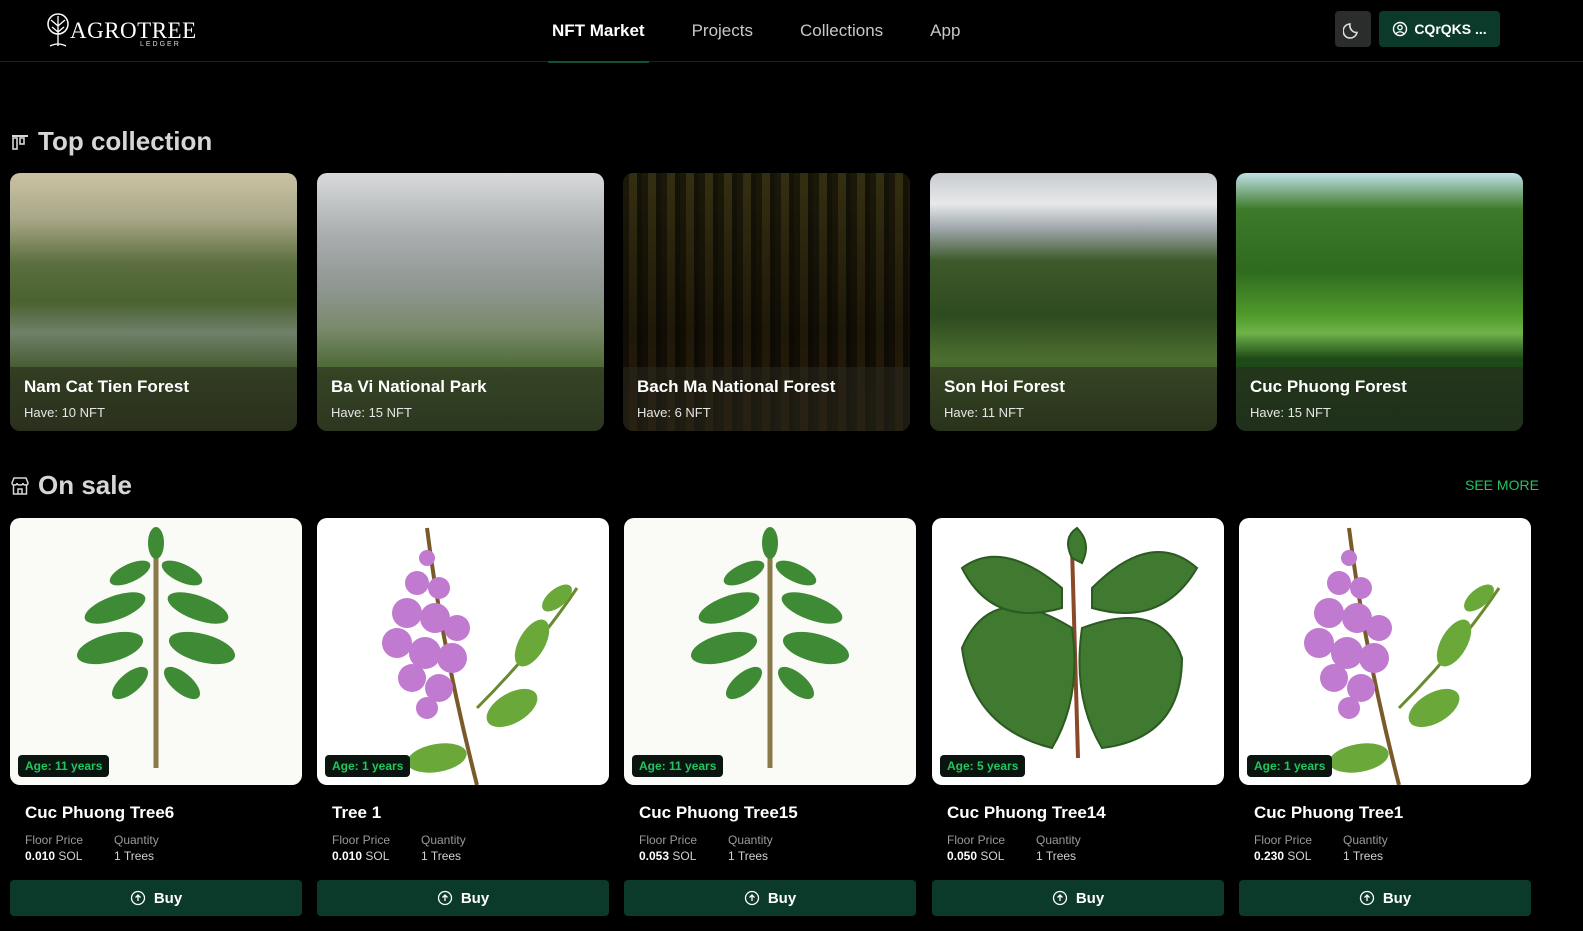 This screenshot has width=1583, height=931. I want to click on floor-price-value: 0.050 SOL, so click(975, 856).